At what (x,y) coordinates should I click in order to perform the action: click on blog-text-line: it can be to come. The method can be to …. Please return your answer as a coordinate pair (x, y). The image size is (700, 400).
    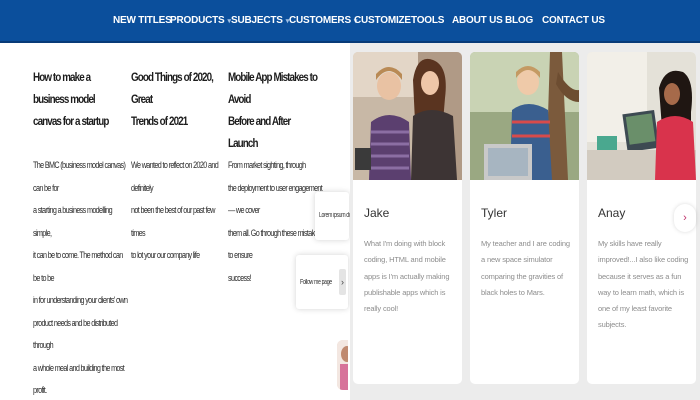
    Looking at the image, I should click on (78, 266).